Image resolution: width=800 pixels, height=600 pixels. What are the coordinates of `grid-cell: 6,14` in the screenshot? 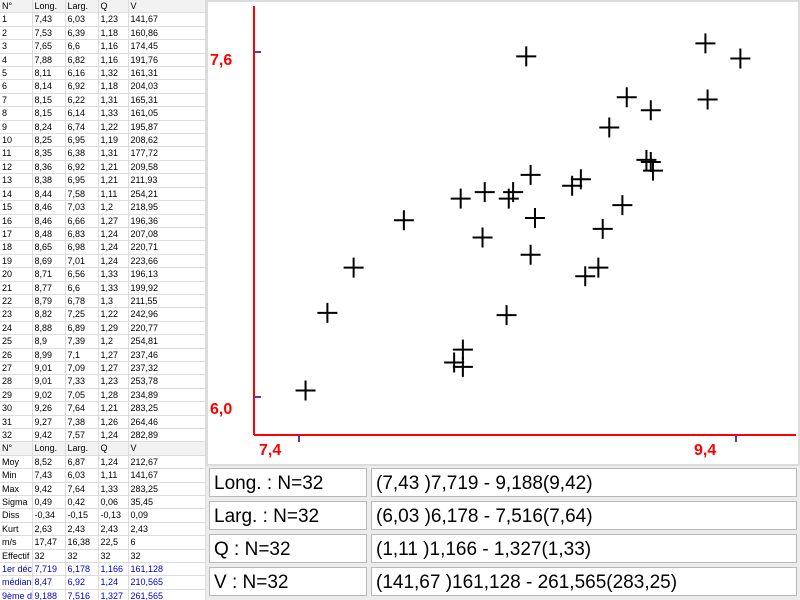 It's located at (82, 113).